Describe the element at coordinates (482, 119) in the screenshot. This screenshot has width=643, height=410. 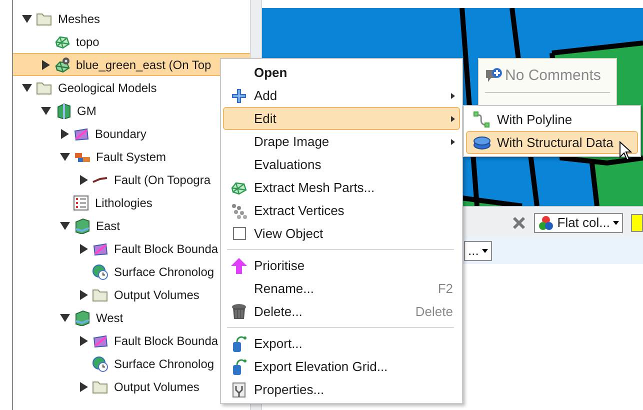
I see `polyline-icon` at that location.